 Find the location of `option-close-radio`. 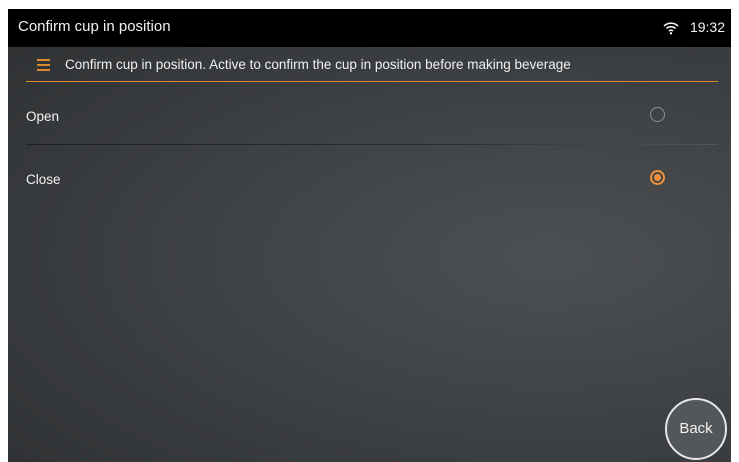

option-close-radio is located at coordinates (657, 177).